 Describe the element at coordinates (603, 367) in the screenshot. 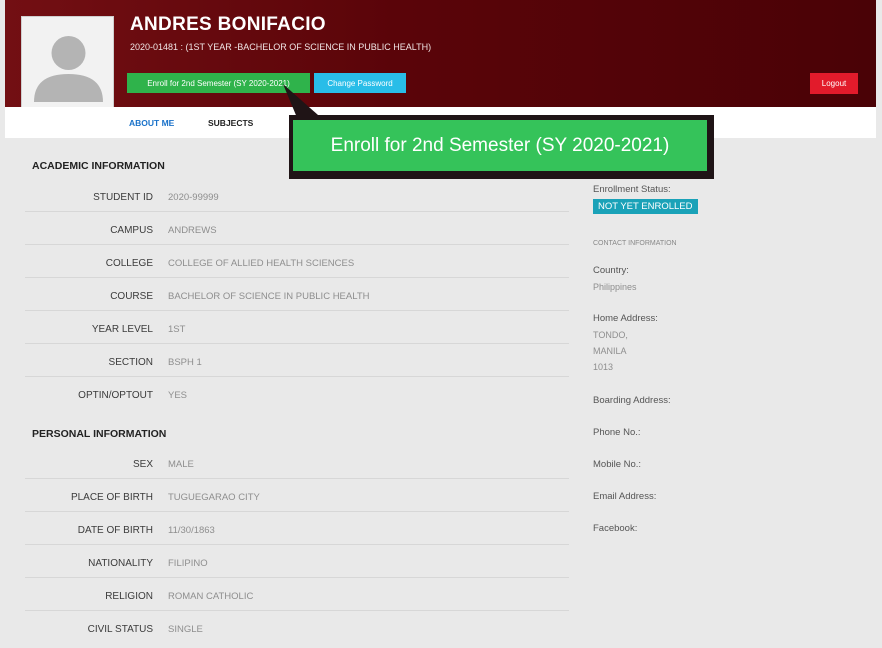

I see `home-address-line: 1013` at that location.